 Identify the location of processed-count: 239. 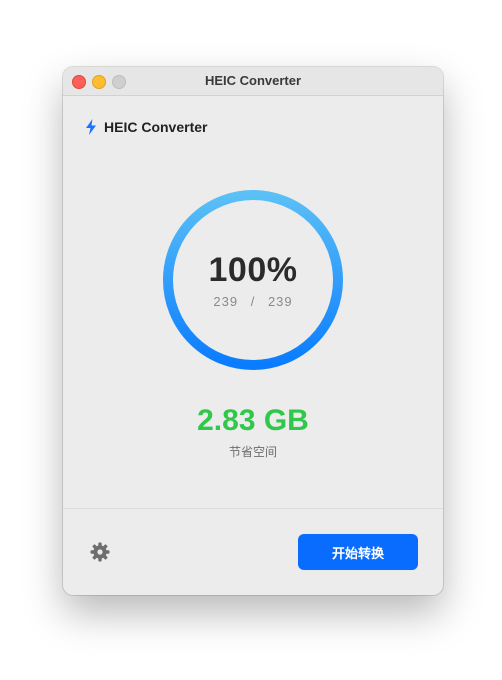
(226, 301).